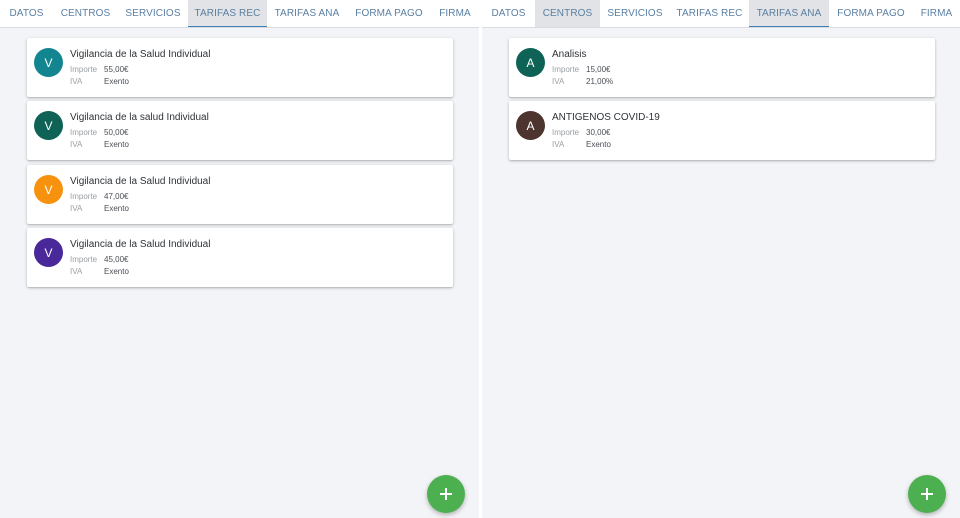 The height and width of the screenshot is (518, 960). I want to click on importe-value: 45,00€, so click(116, 259).